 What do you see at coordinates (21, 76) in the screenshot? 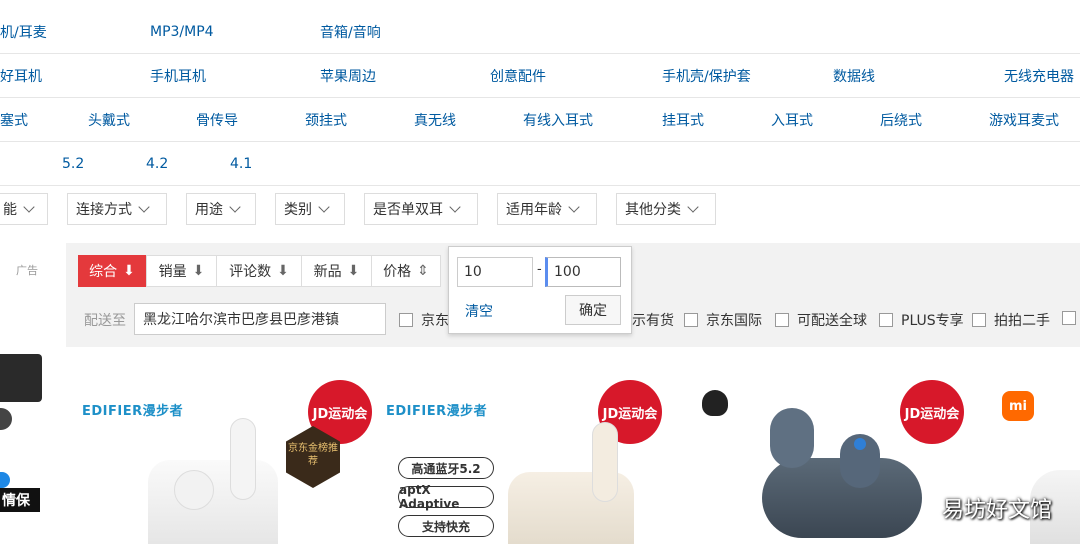
I see `category-link: 好耳机` at bounding box center [21, 76].